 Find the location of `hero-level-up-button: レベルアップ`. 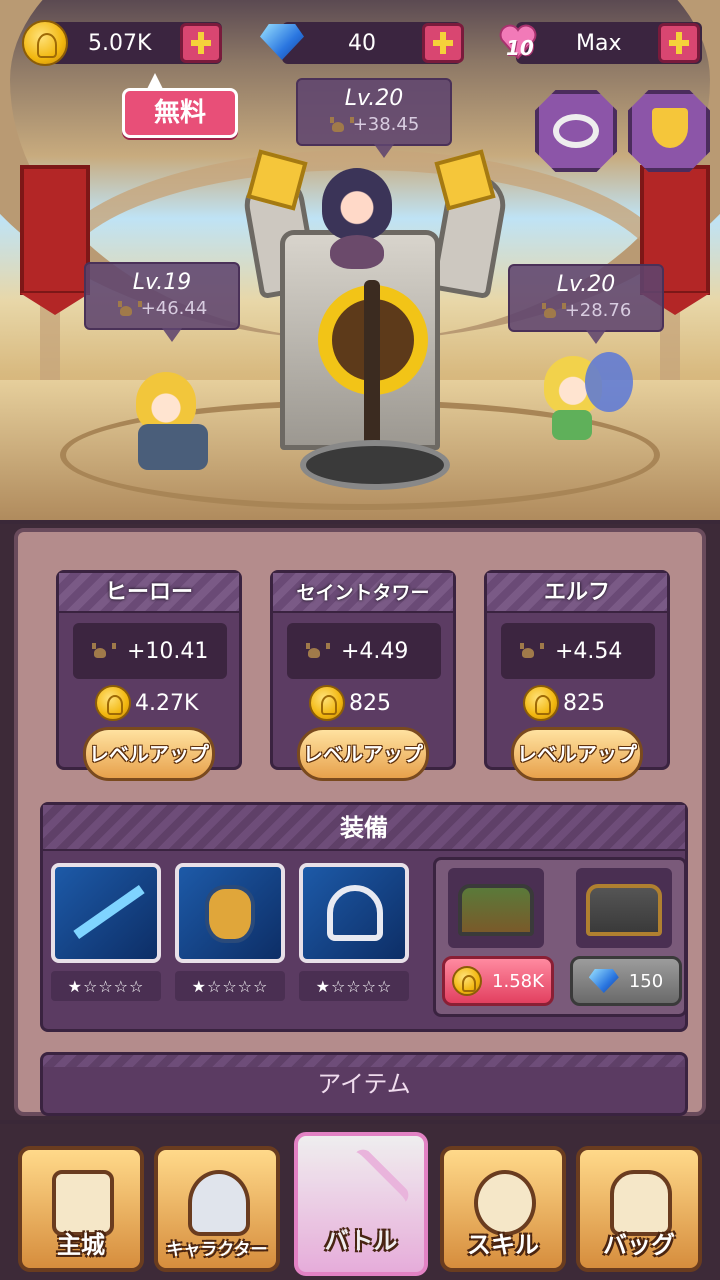

hero-level-up-button: レベルアップ is located at coordinates (149, 754).